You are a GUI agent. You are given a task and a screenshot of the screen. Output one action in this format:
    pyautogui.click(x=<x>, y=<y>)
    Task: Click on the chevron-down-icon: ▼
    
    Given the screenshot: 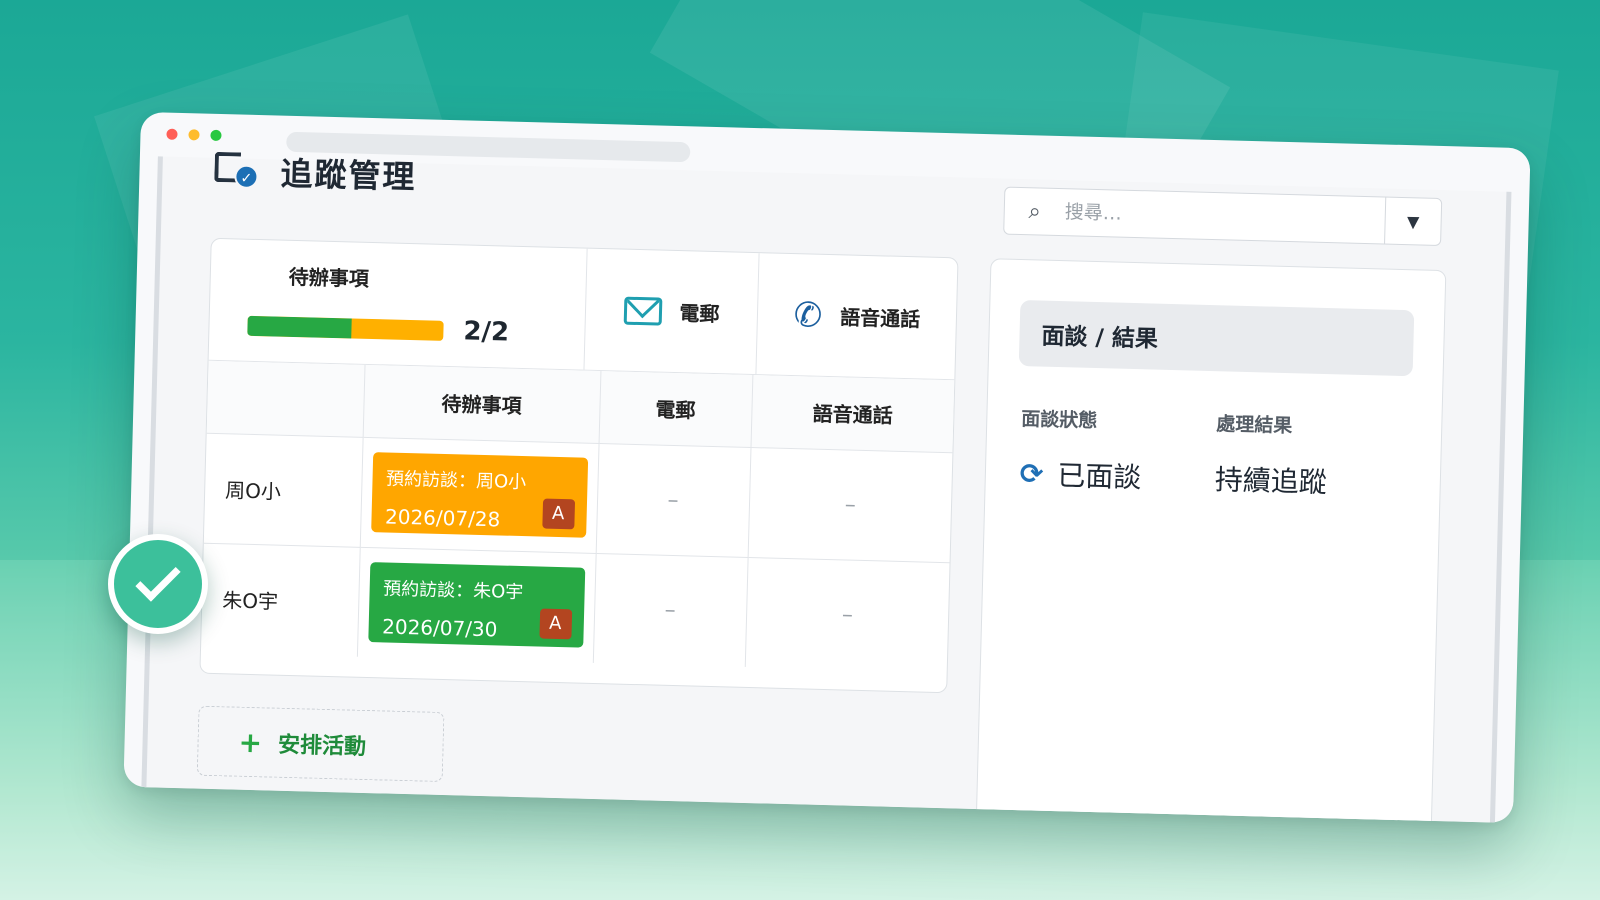 What is the action you would take?
    pyautogui.click(x=1413, y=221)
    